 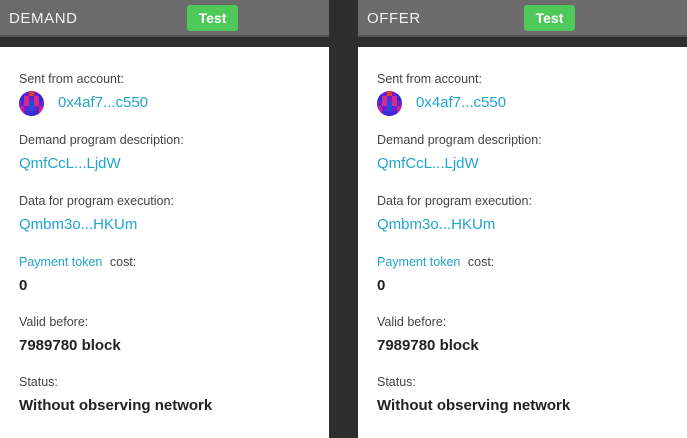 What do you see at coordinates (394, 18) in the screenshot?
I see `offer-title: OFFER` at bounding box center [394, 18].